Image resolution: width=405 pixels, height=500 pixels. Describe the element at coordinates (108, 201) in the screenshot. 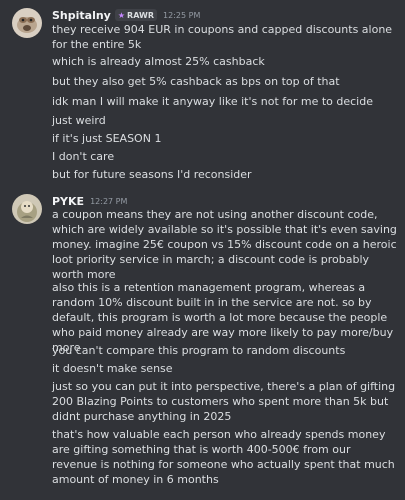

I see `timestamp: 12:27 PM` at that location.